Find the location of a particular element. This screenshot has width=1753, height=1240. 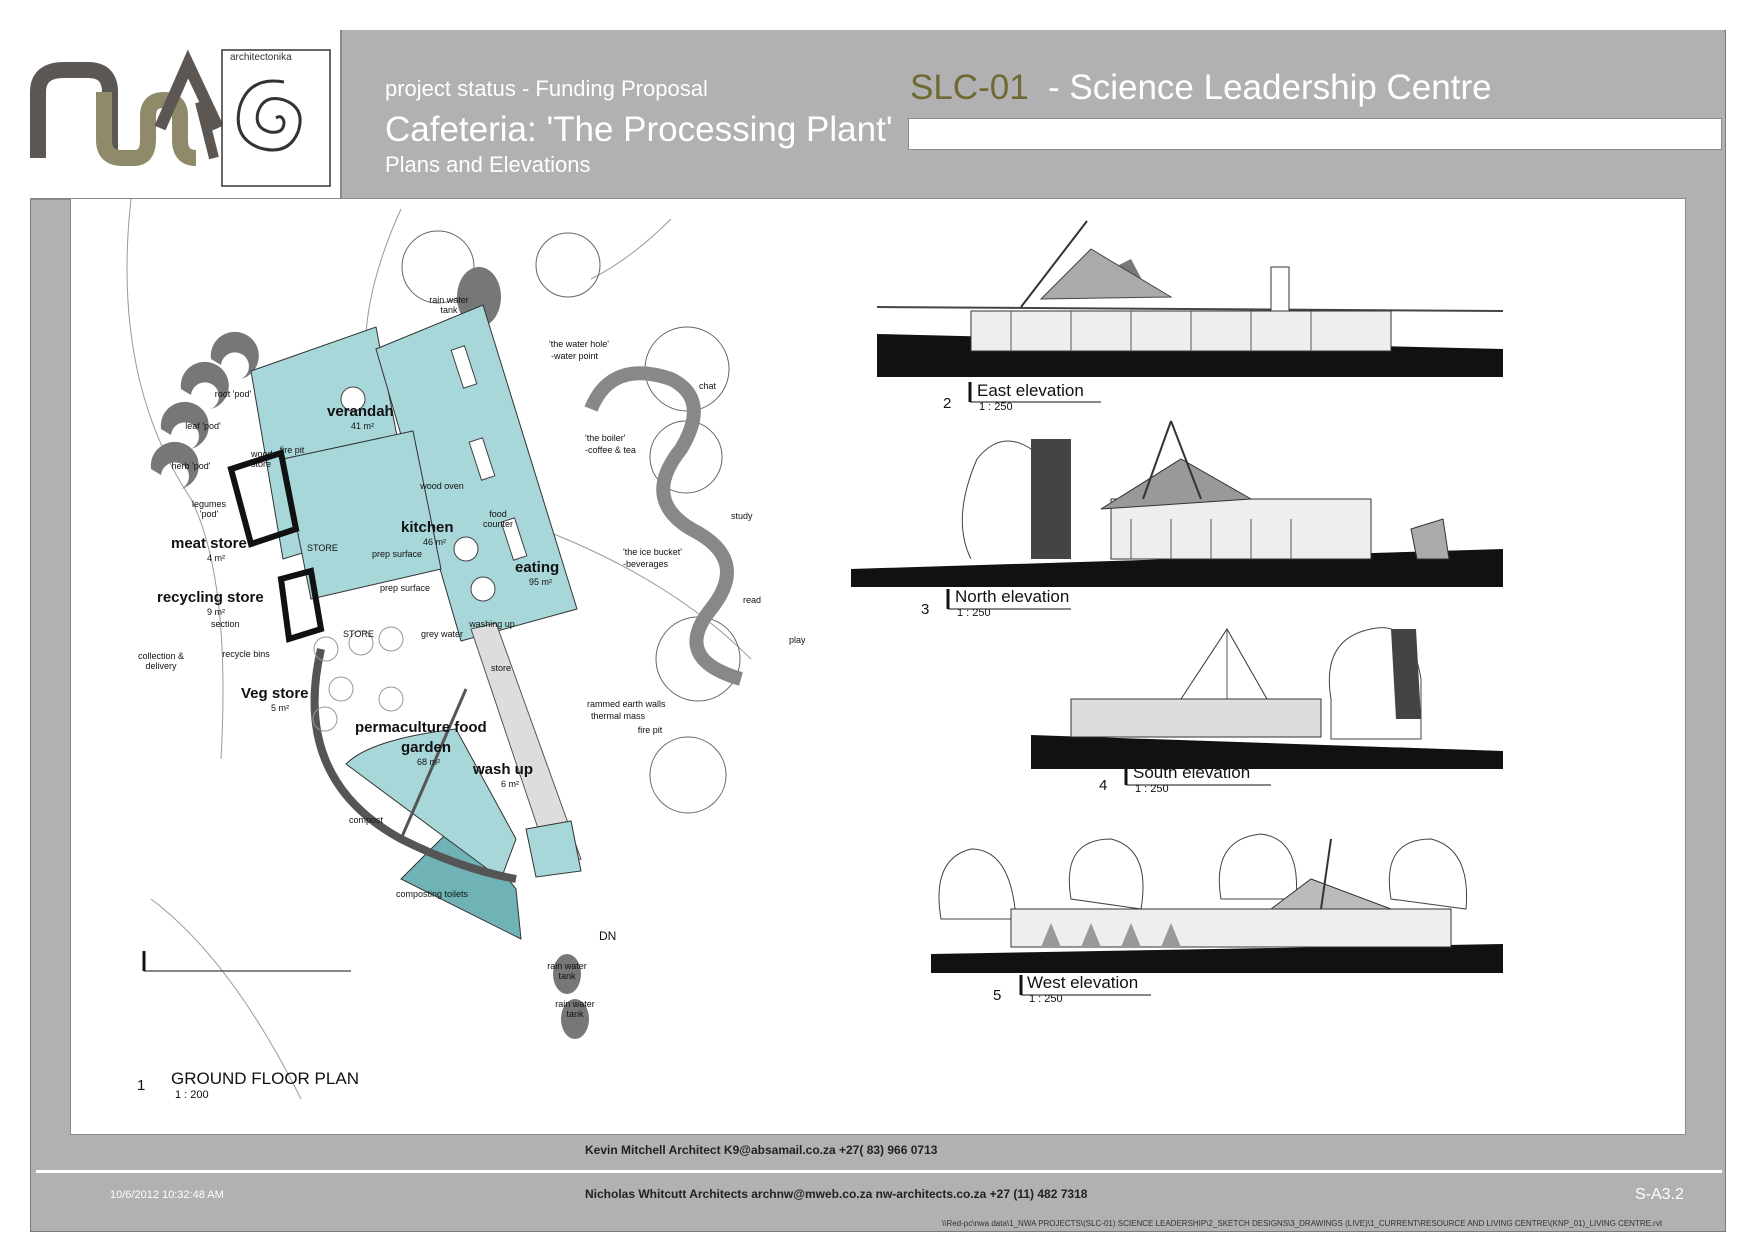

label-leaf-pod: leaf 'pod' is located at coordinates (203, 426).